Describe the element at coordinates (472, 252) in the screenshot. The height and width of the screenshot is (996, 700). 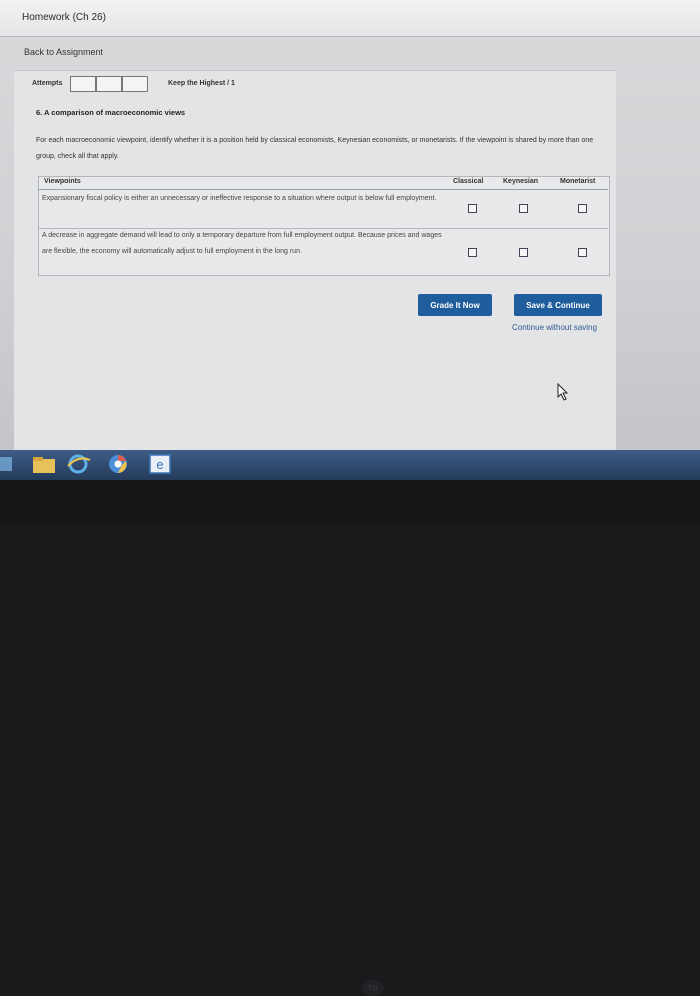
I see `row-2-classical-checkbox` at that location.